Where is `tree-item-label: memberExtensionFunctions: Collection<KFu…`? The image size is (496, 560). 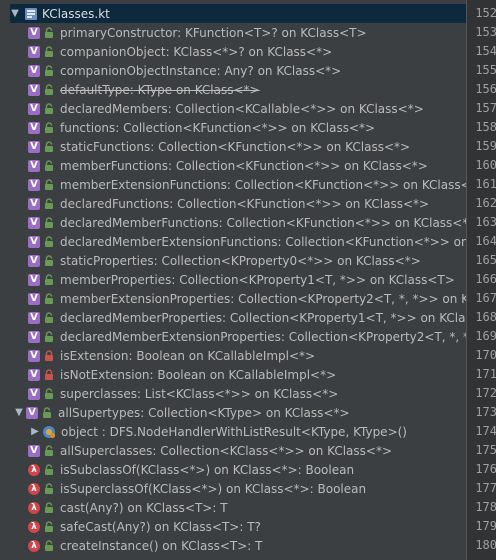 tree-item-label: memberExtensionFunctions: Collection<KFu… is located at coordinates (263, 184).